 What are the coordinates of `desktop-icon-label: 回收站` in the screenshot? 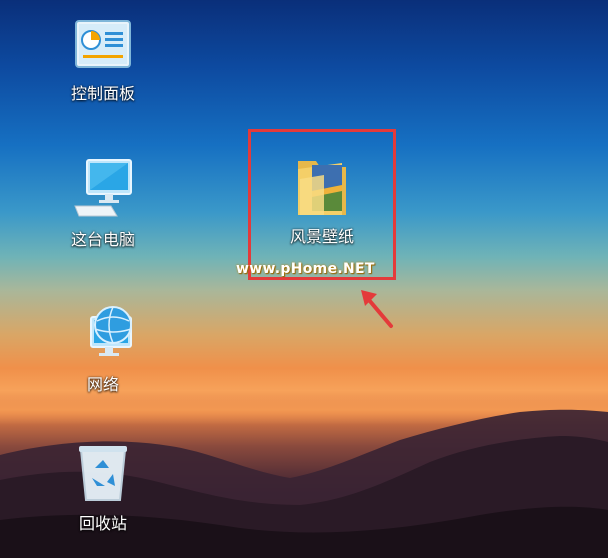 It's located at (102, 523).